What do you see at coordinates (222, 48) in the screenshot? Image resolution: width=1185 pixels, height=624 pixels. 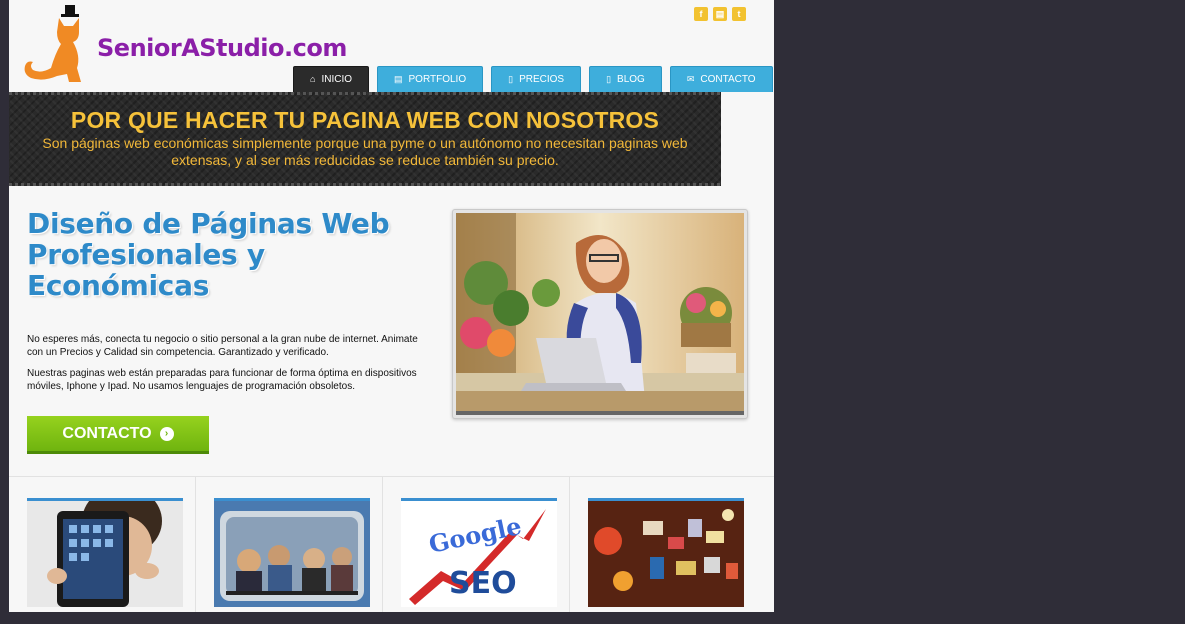 I see `logo-text: SeniorAStudio.com` at bounding box center [222, 48].